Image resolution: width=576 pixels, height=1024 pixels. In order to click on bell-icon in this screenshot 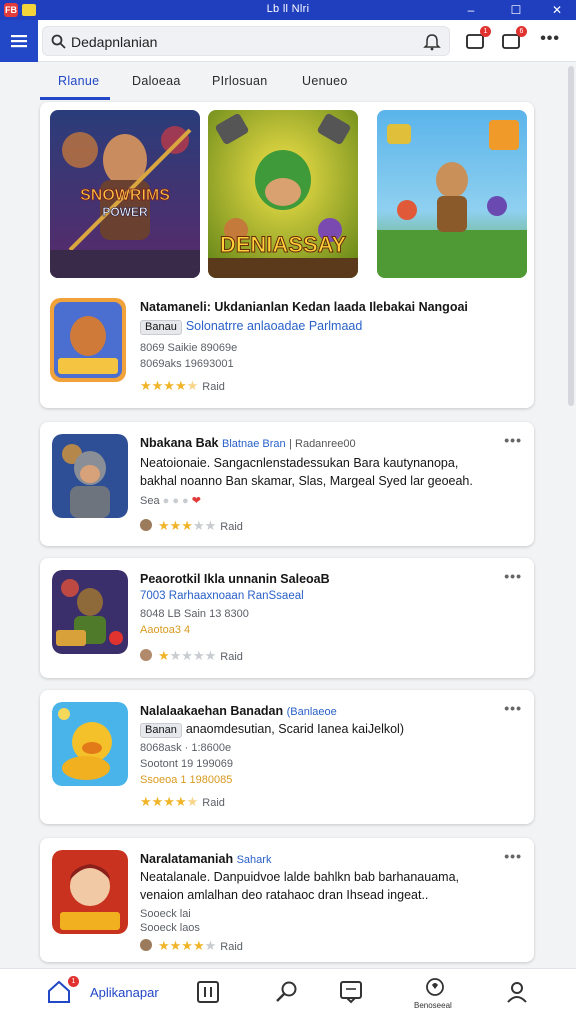, I will do `click(432, 42)`.